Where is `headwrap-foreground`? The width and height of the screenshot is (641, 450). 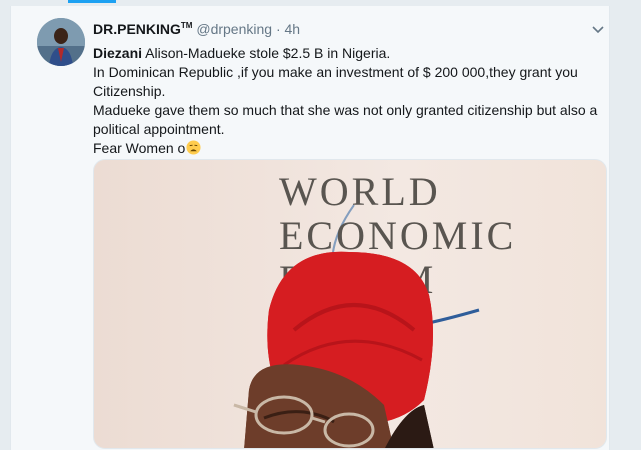
headwrap-foreground is located at coordinates (333, 349).